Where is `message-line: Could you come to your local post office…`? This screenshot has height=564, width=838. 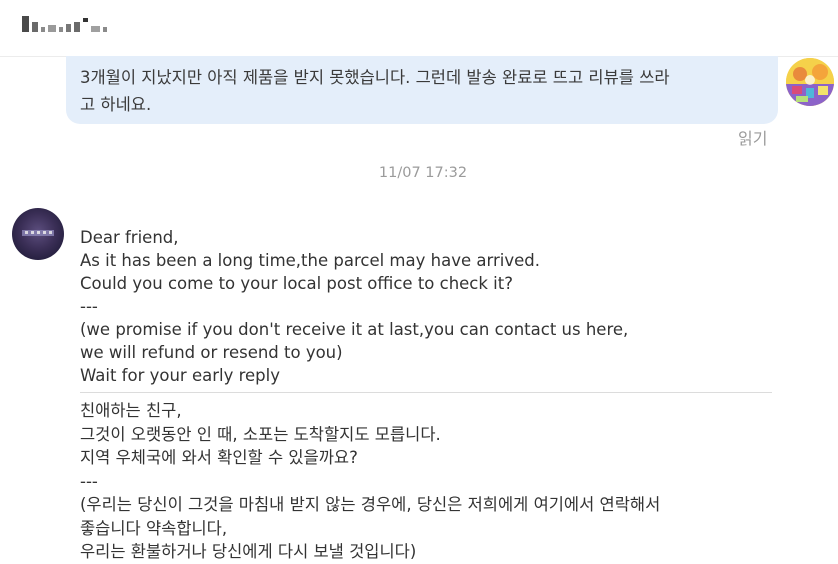
message-line: Could you come to your local post office… is located at coordinates (296, 283).